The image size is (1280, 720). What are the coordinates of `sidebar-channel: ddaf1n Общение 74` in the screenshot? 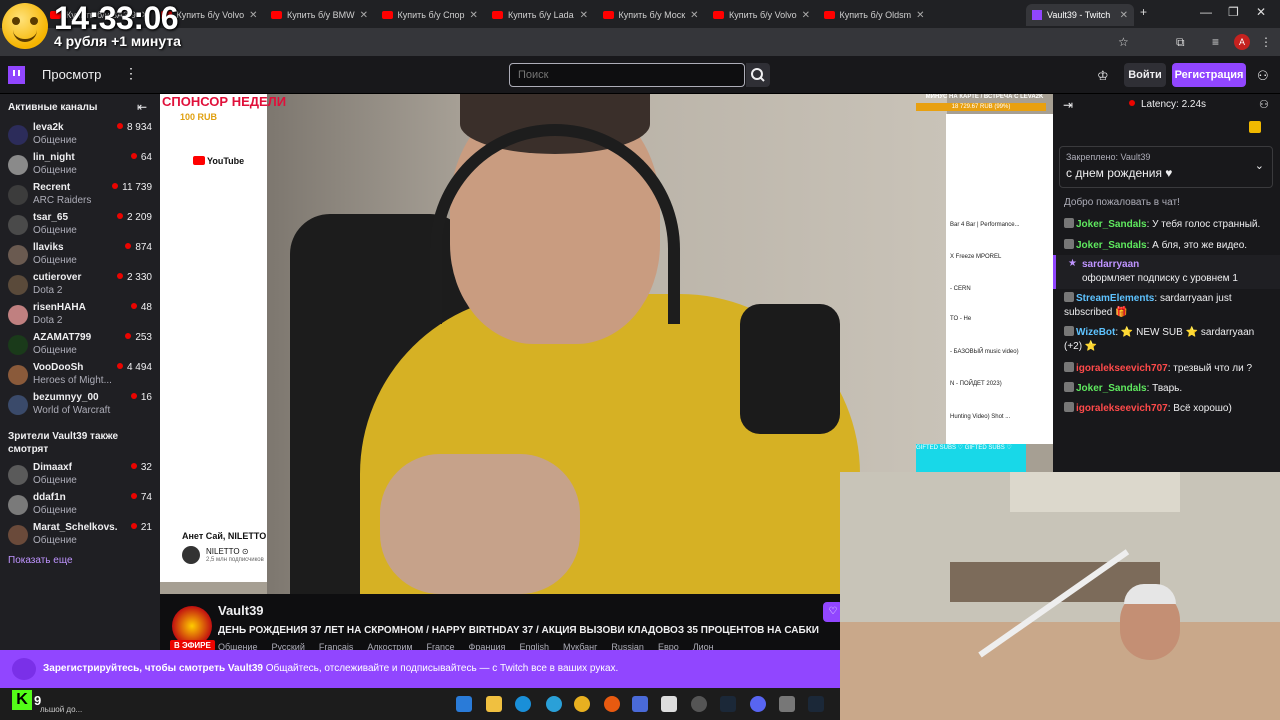 It's located at (80, 505).